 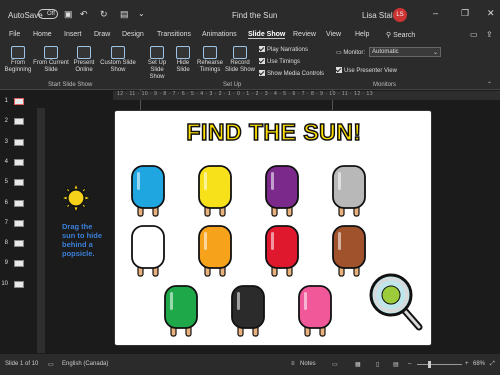 What do you see at coordinates (104, 14) in the screenshot?
I see `redo-icon: ↻` at bounding box center [104, 14].